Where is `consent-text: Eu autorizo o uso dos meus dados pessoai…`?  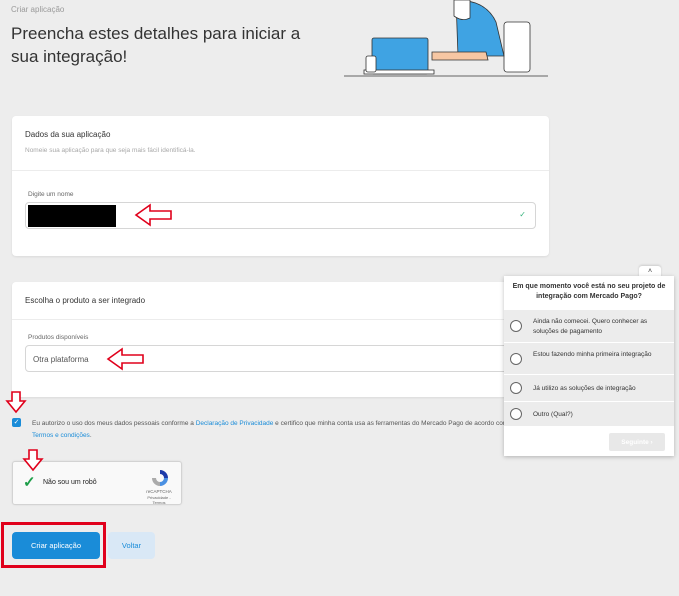
consent-text: Eu autorizo o uso dos meus dados pessoai… is located at coordinates (282, 430).